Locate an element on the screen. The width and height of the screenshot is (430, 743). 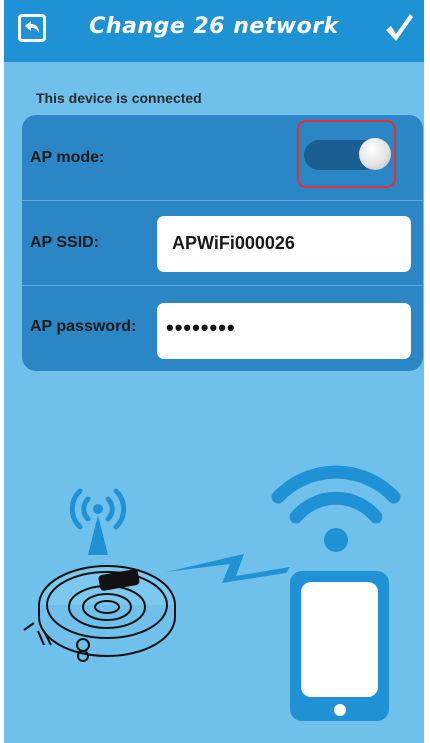
ap-mode-label: AP mode: is located at coordinates (67, 157).